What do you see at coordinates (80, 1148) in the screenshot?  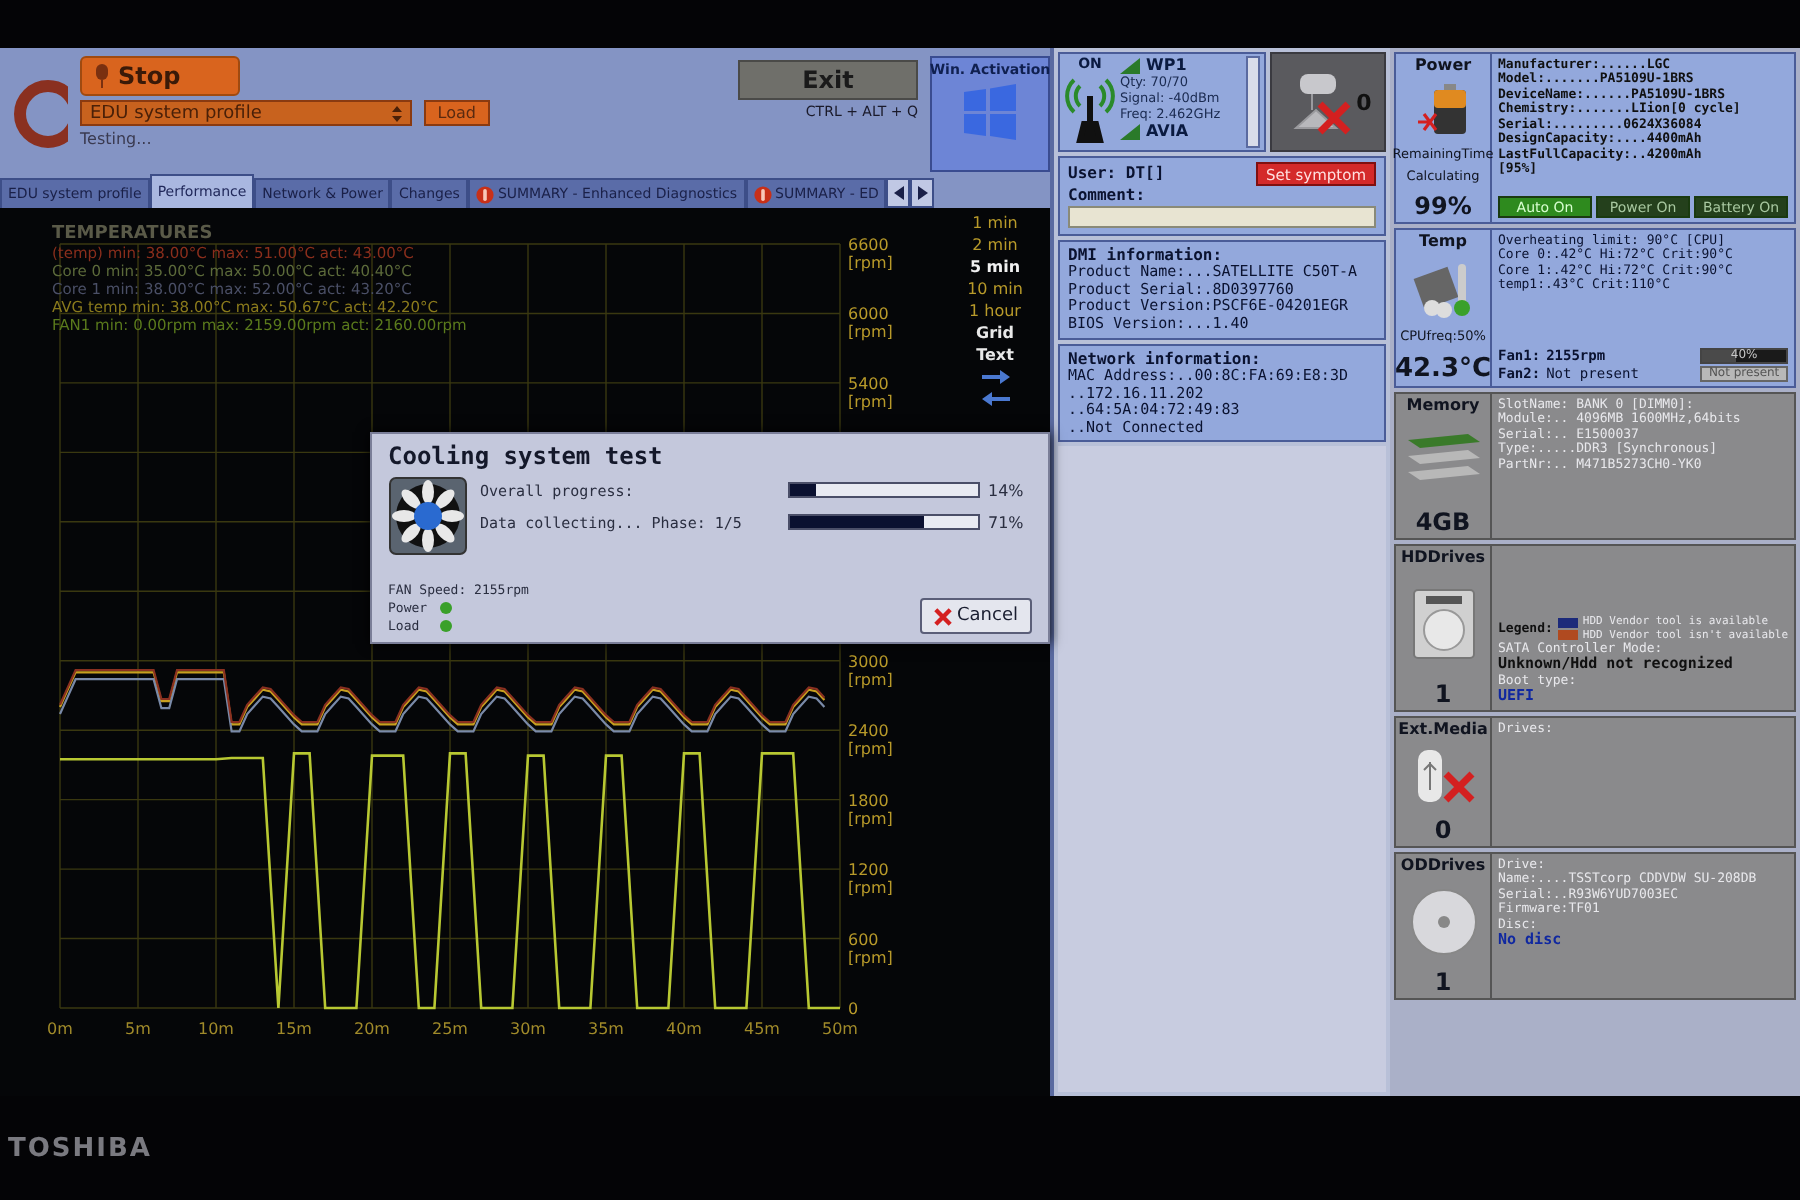 I see `brand-text: TOSHIBA` at bounding box center [80, 1148].